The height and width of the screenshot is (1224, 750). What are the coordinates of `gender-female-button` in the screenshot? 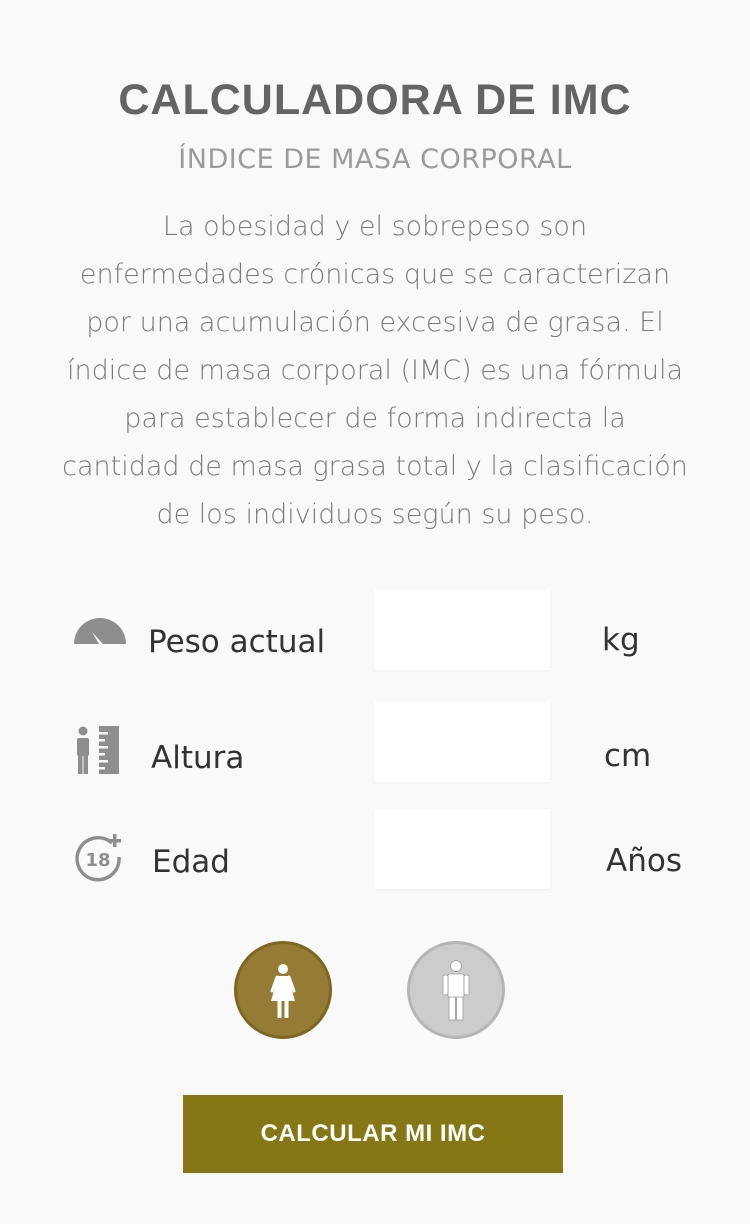 It's located at (283, 990).